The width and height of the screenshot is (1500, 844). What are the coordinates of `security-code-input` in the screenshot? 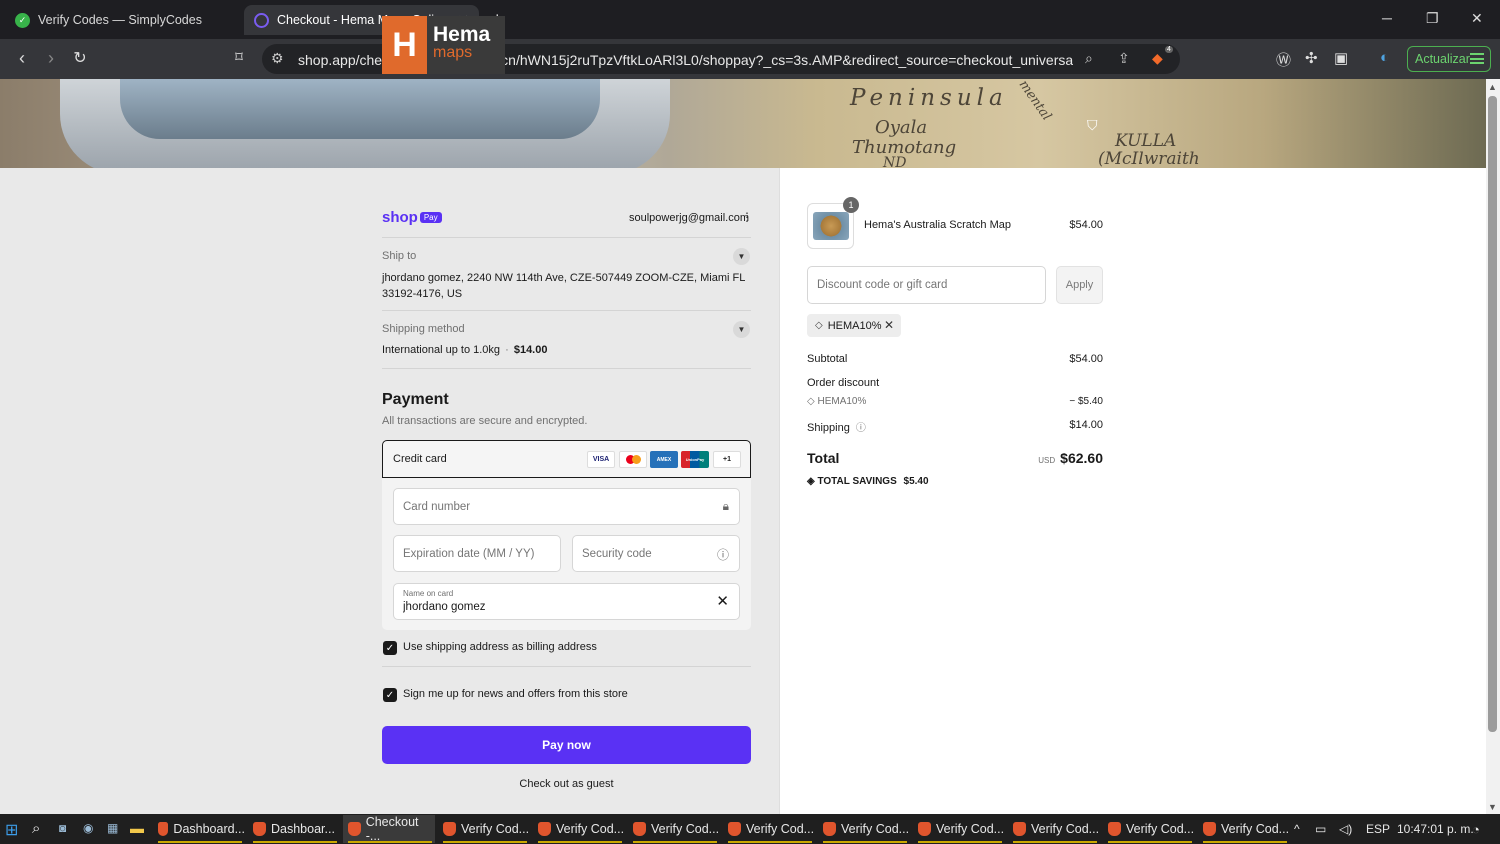 It's located at (656, 553).